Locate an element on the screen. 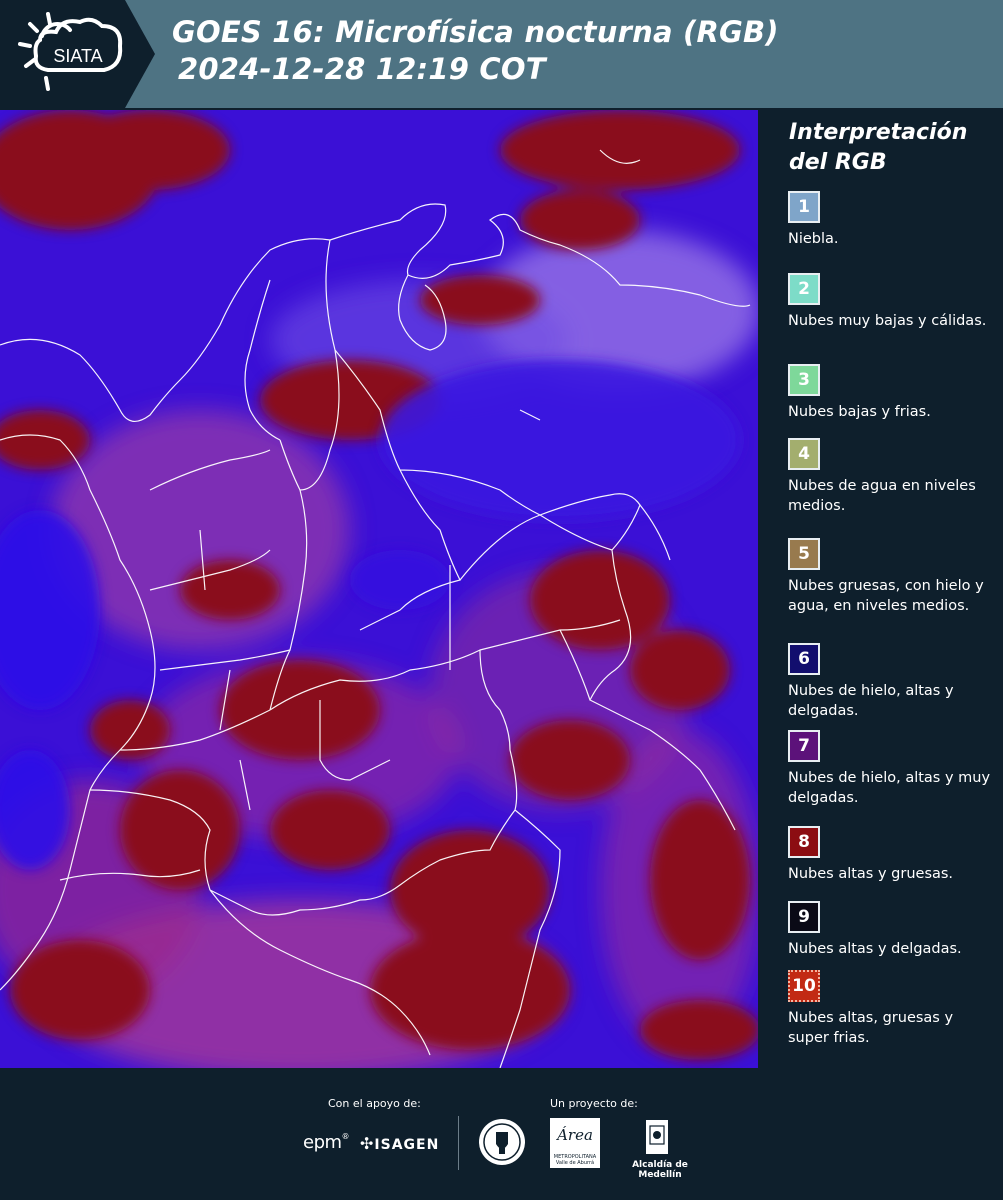 The height and width of the screenshot is (1200, 1003). legend-label: Nubes bajas y frias. is located at coordinates (859, 412).